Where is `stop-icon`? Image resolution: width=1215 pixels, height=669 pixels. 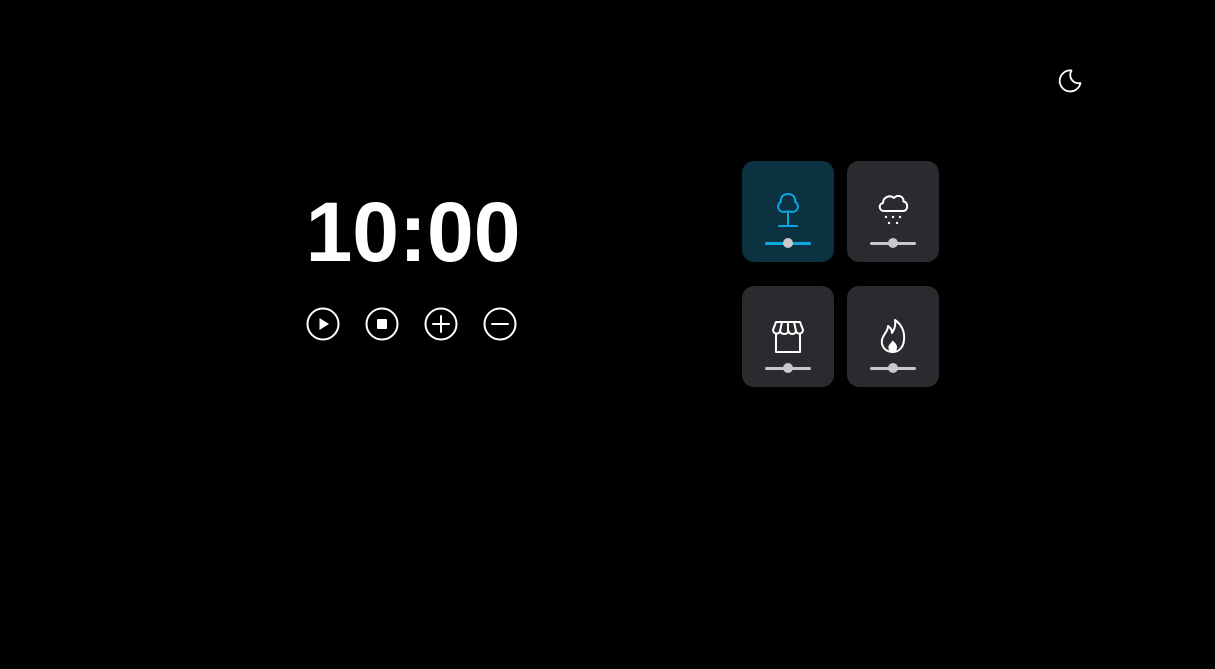
stop-icon is located at coordinates (382, 324).